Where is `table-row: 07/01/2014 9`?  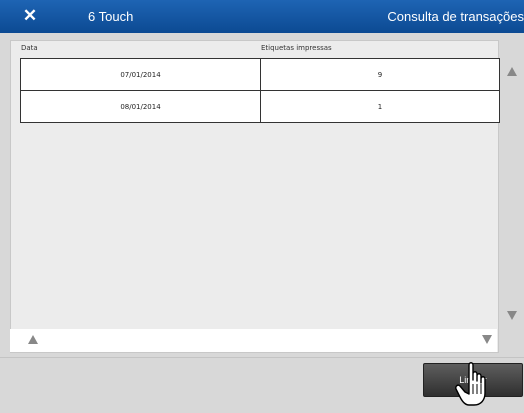
table-row: 07/01/2014 9 is located at coordinates (260, 74).